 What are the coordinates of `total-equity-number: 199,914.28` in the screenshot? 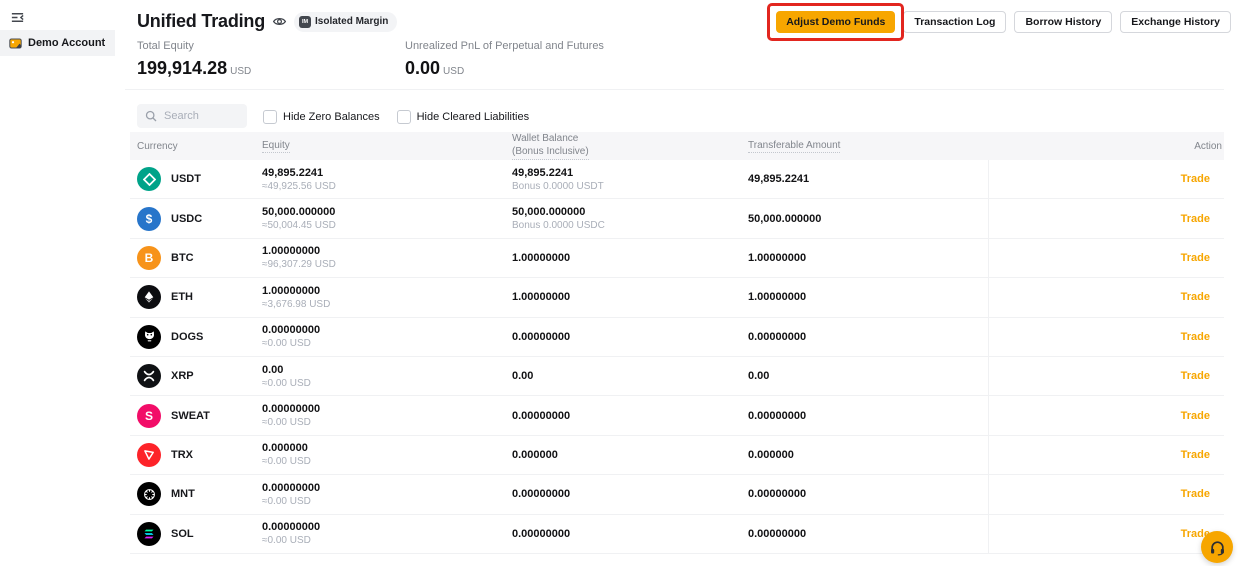 It's located at (182, 68).